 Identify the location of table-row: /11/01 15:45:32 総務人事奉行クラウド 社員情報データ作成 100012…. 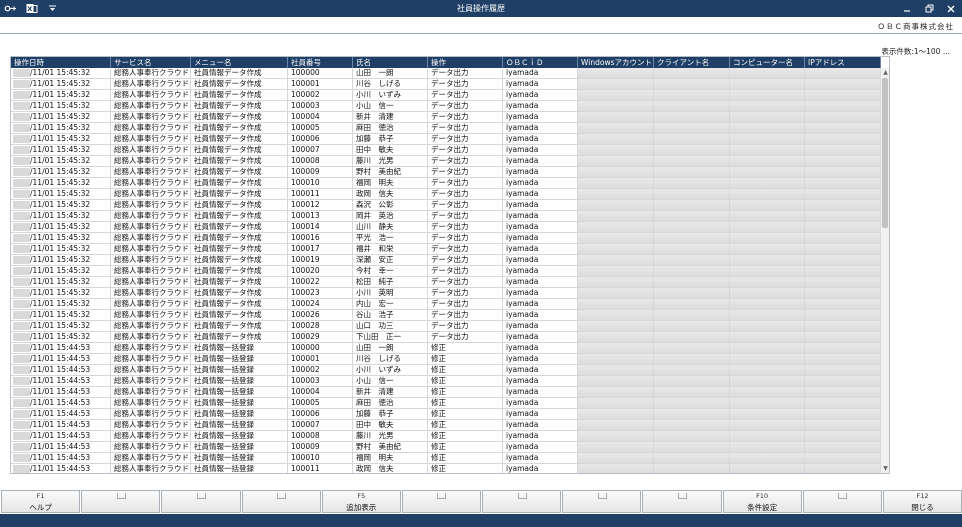
(446, 205).